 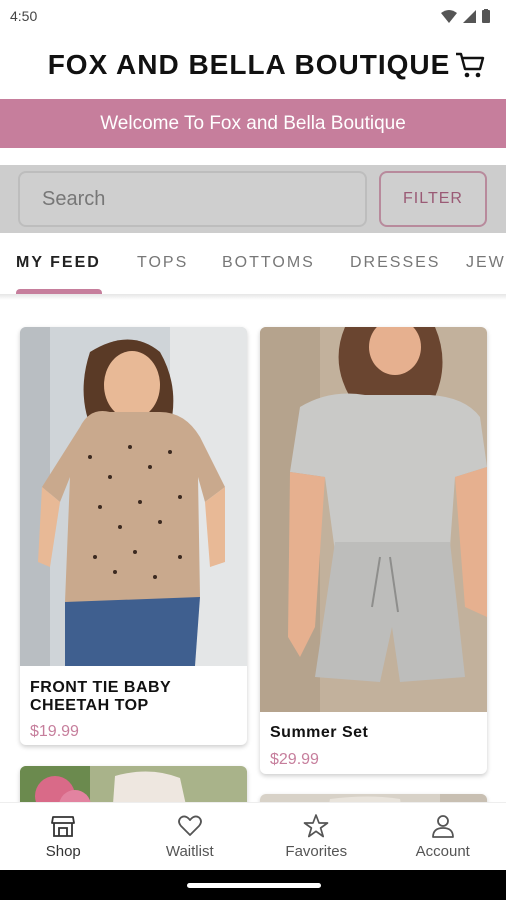 I want to click on nav-favorites: Favorites, so click(x=316, y=836).